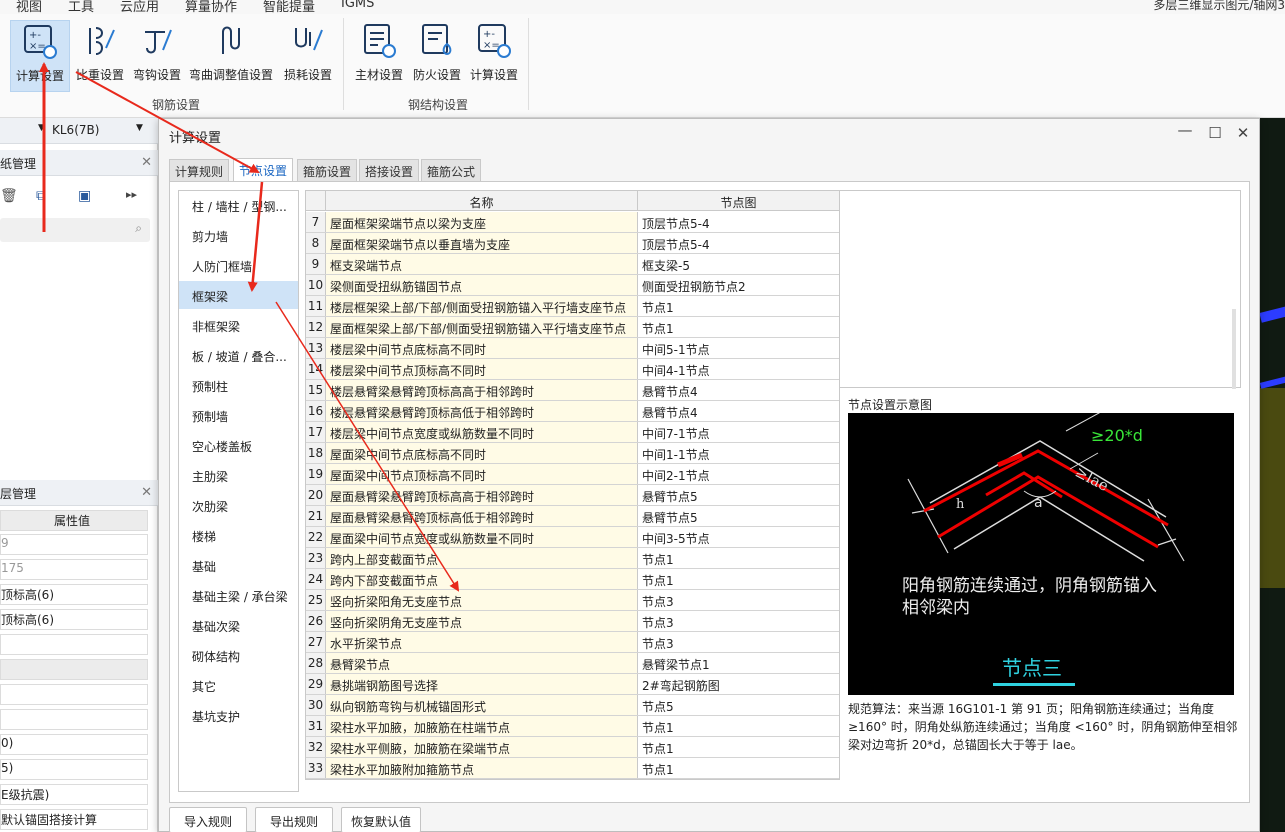 The height and width of the screenshot is (832, 1285). I want to click on hook-settings-button: 弯钩设置, so click(157, 56).